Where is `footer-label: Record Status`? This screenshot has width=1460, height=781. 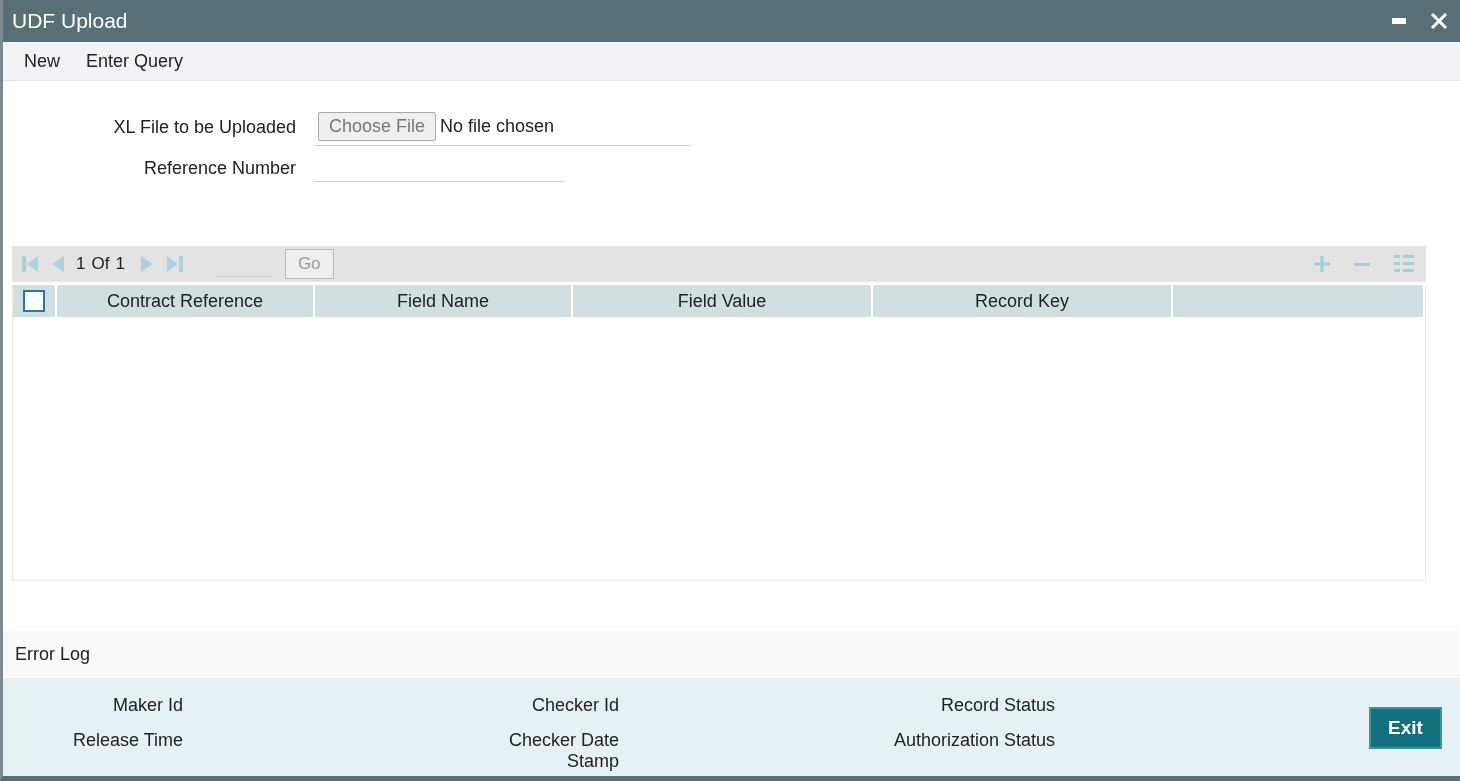 footer-label: Record Status is located at coordinates (997, 705).